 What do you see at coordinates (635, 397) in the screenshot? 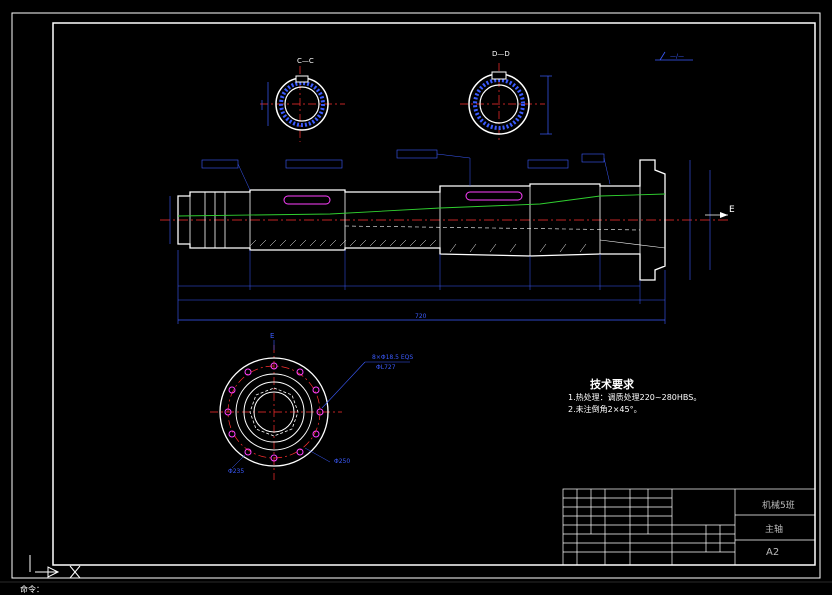
I see `requirement-line-1: 1.热处理：调质处理220~280HBS。` at bounding box center [635, 397].